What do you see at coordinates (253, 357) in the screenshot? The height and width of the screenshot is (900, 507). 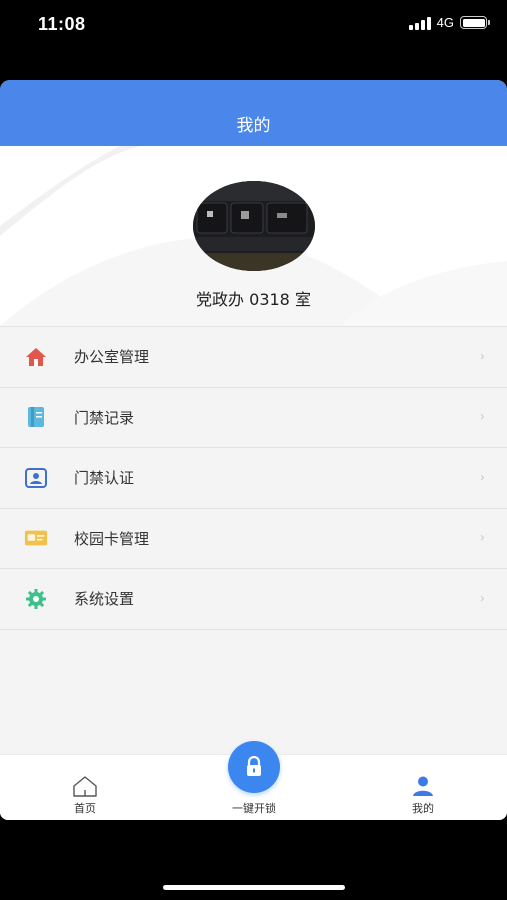 I see `menu-item-office-management: 办公室管理 ›` at bounding box center [253, 357].